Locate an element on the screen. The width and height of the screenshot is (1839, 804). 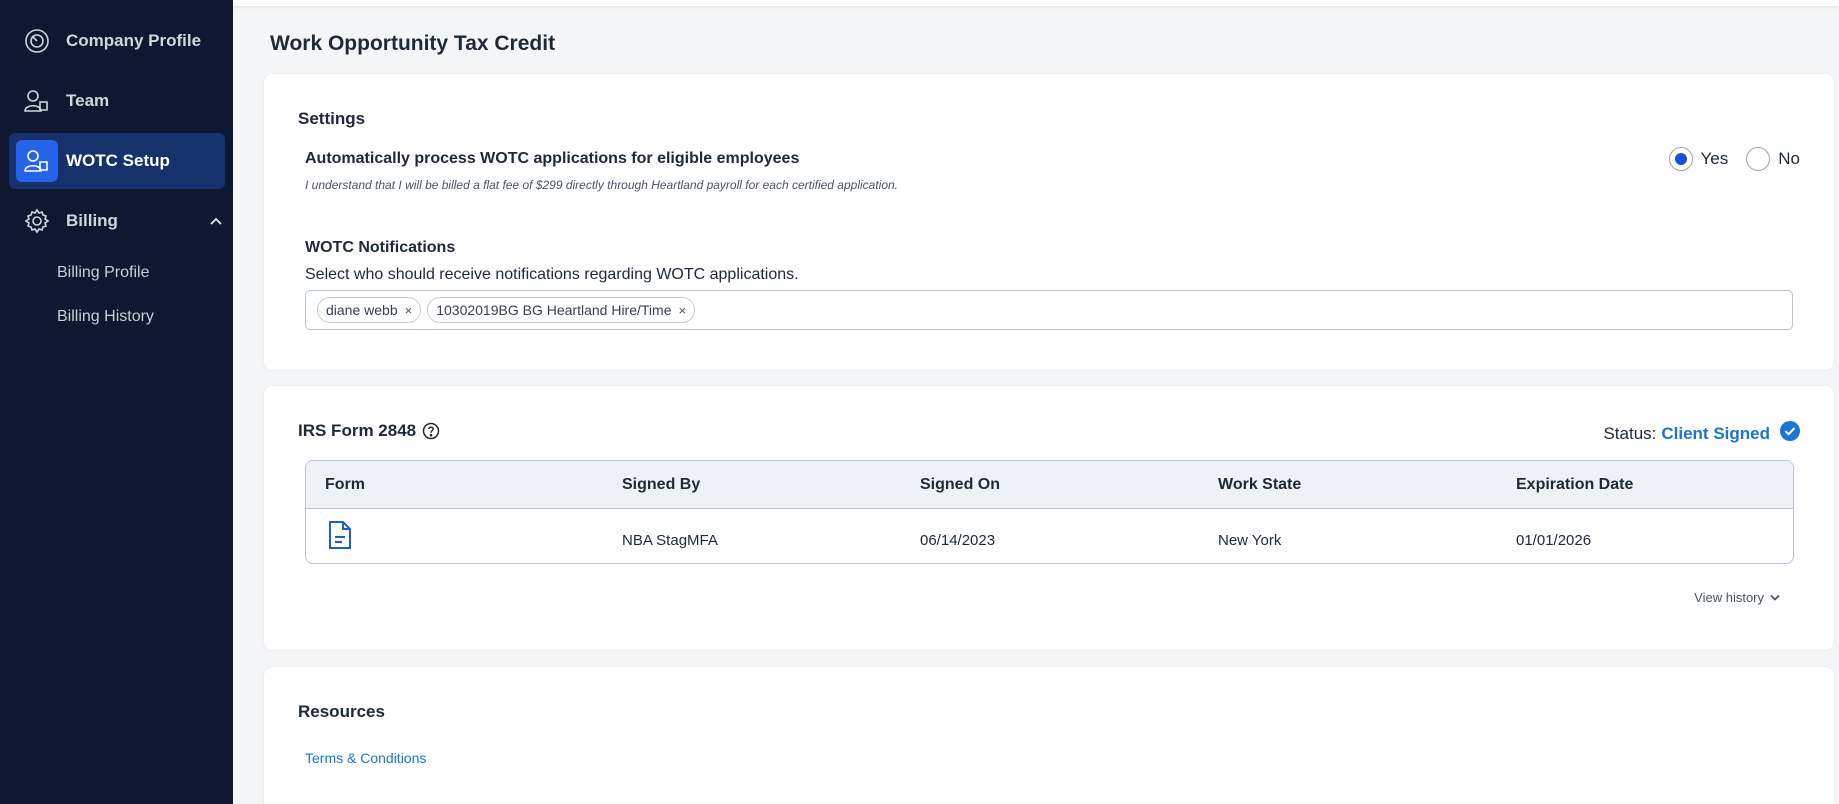
view-history-label: View history is located at coordinates (1729, 597).